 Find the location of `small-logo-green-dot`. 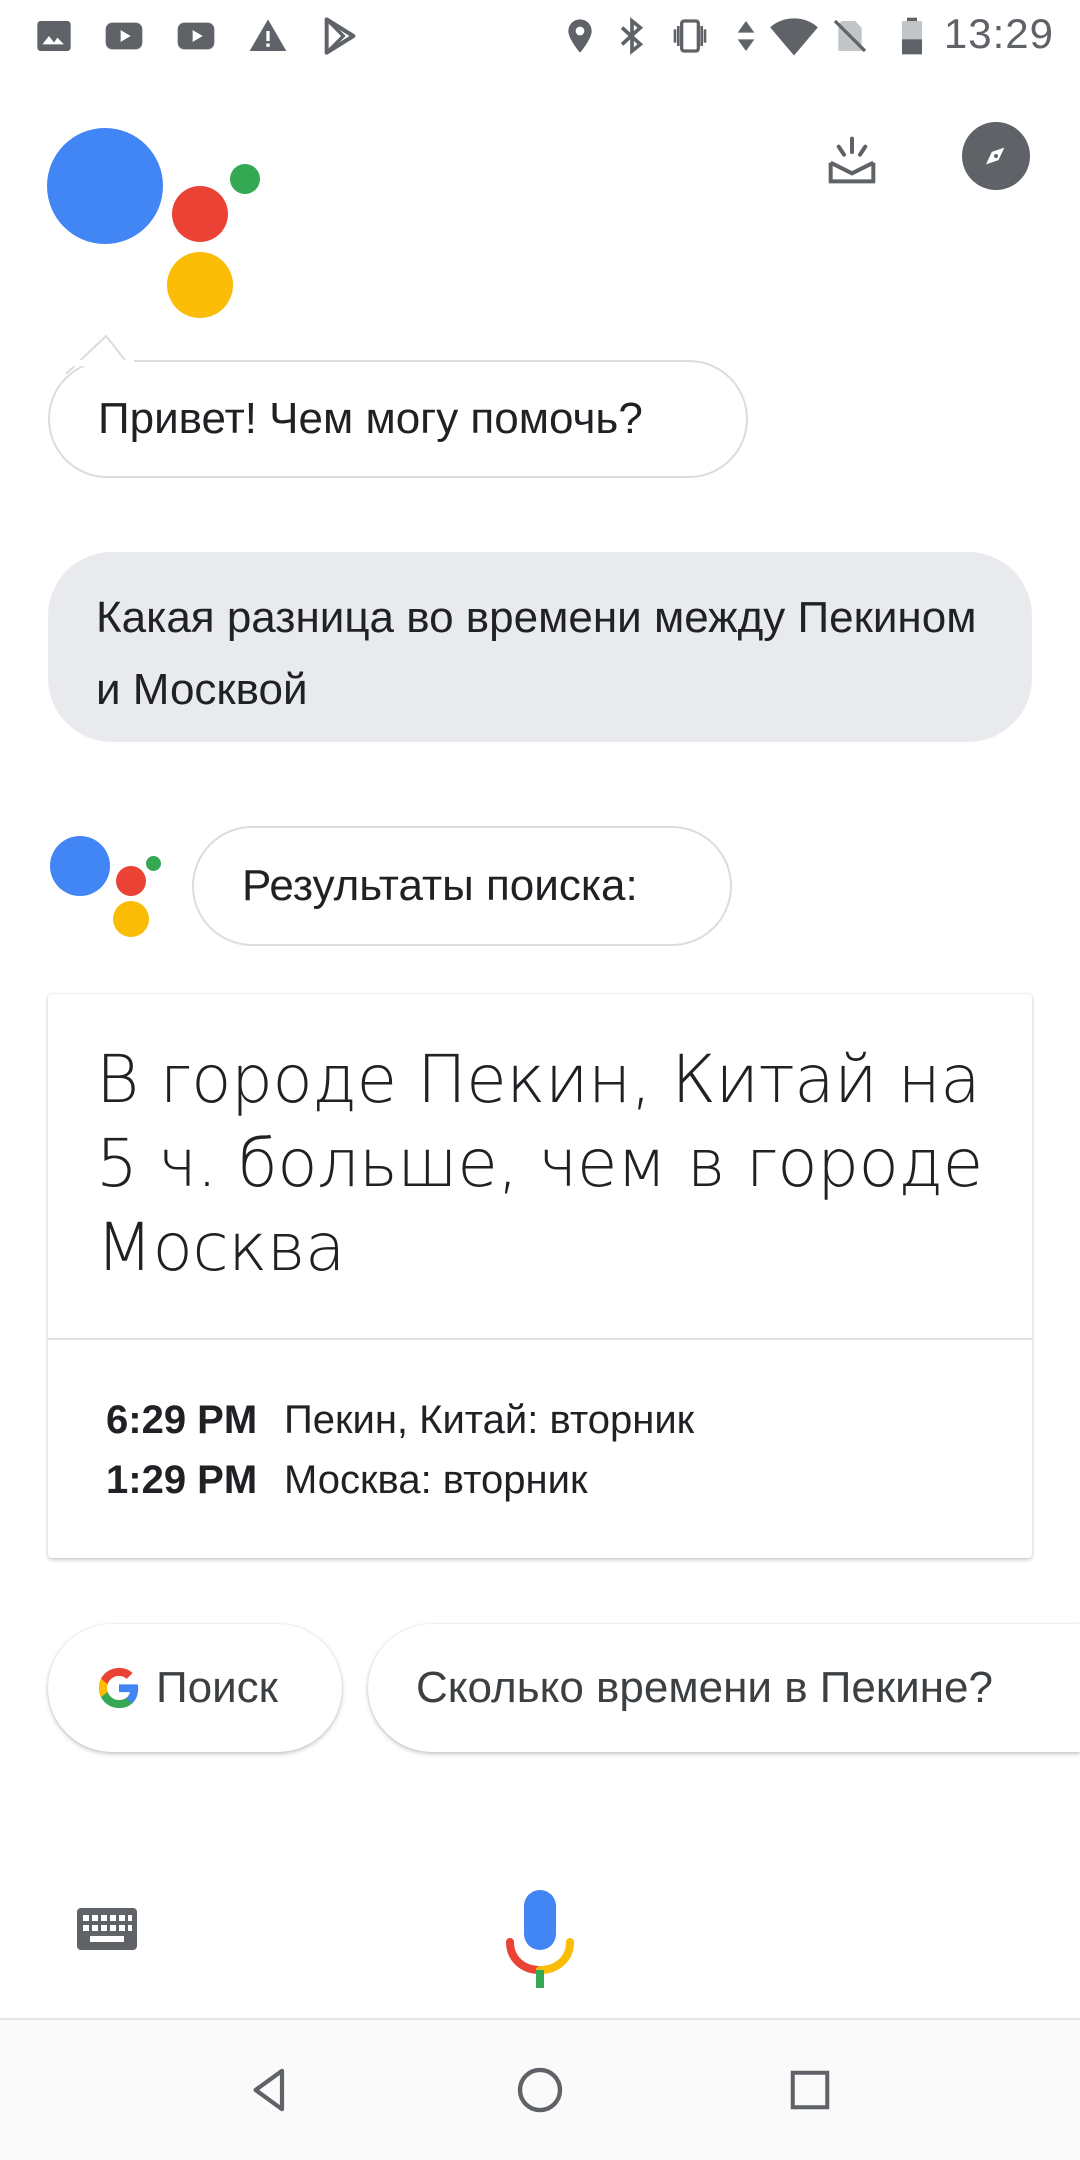

small-logo-green-dot is located at coordinates (153, 863).